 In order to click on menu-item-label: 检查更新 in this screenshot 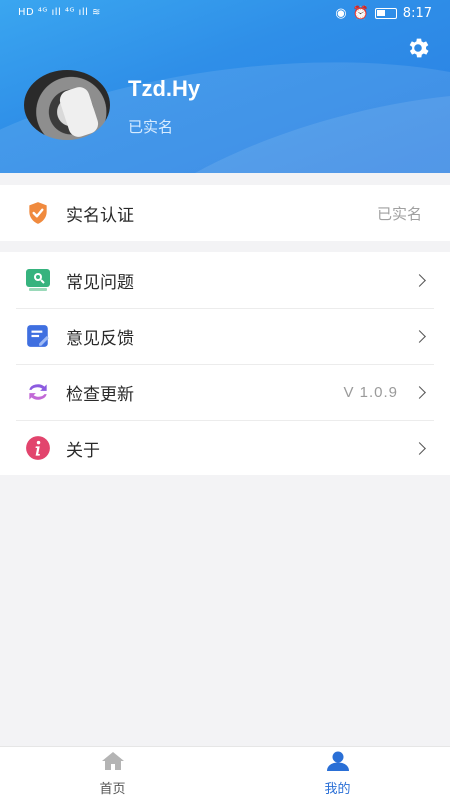, I will do `click(100, 394)`.